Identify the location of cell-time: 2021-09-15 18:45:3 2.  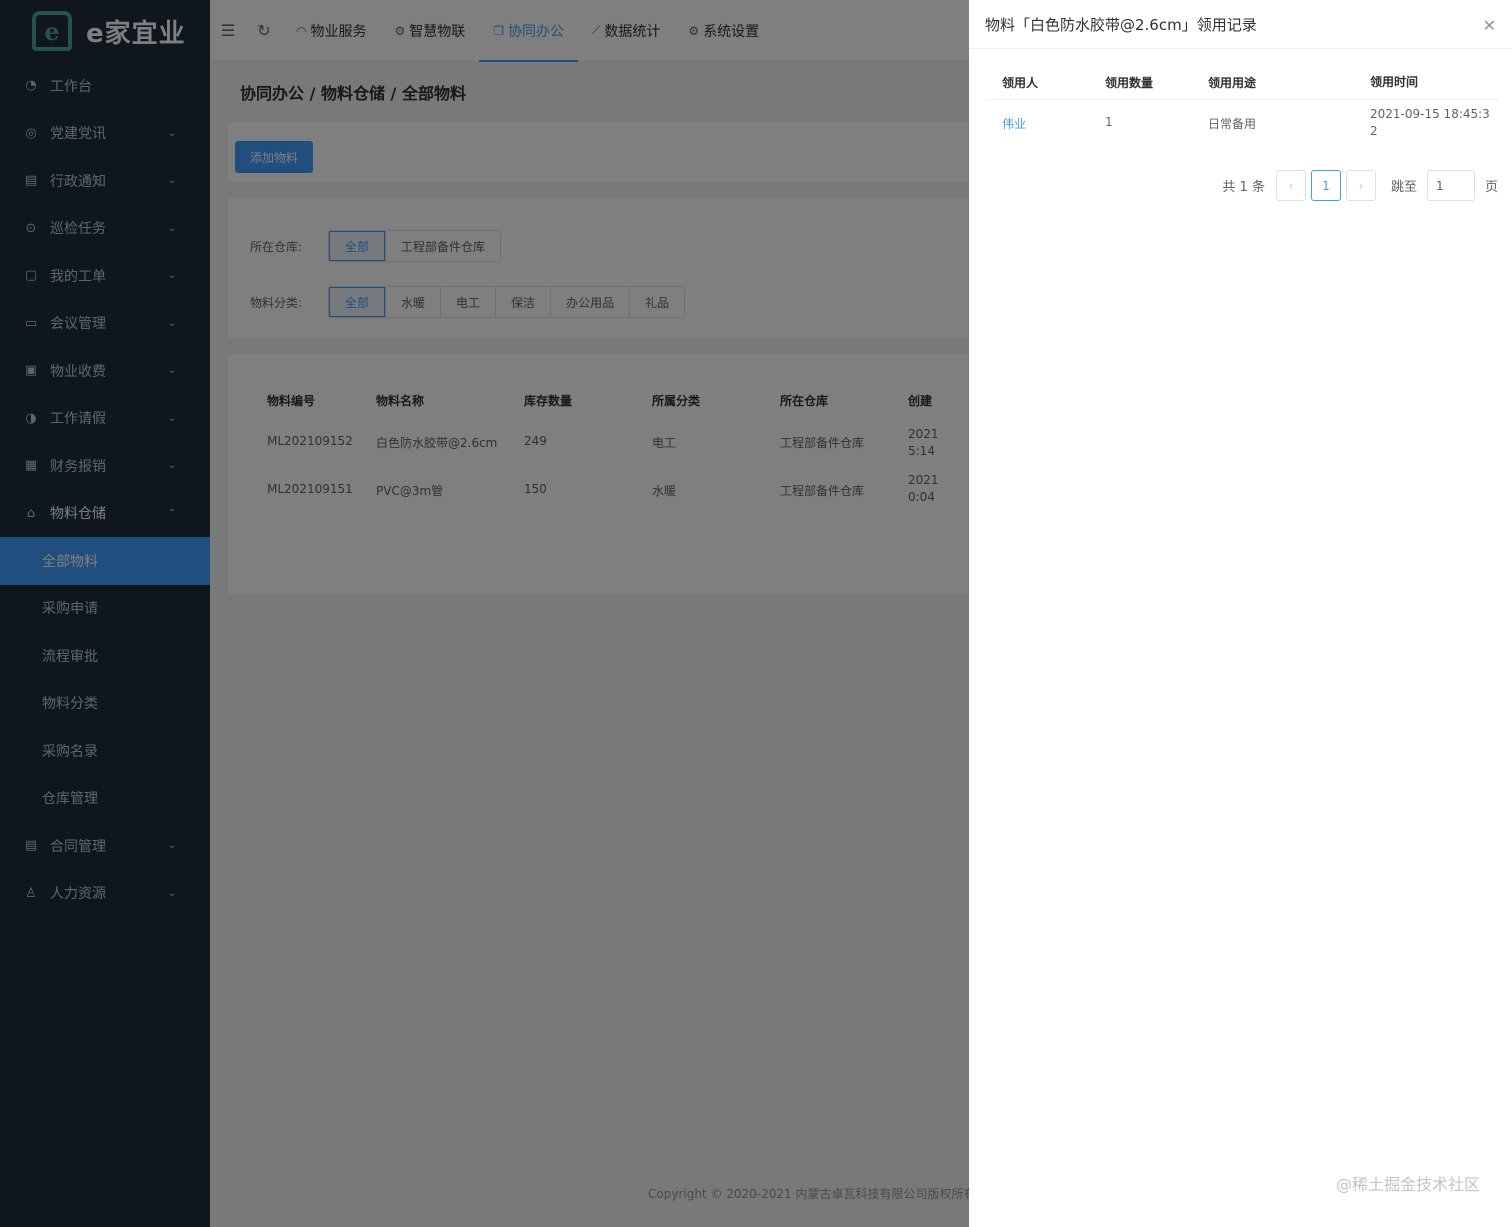
(1427, 123).